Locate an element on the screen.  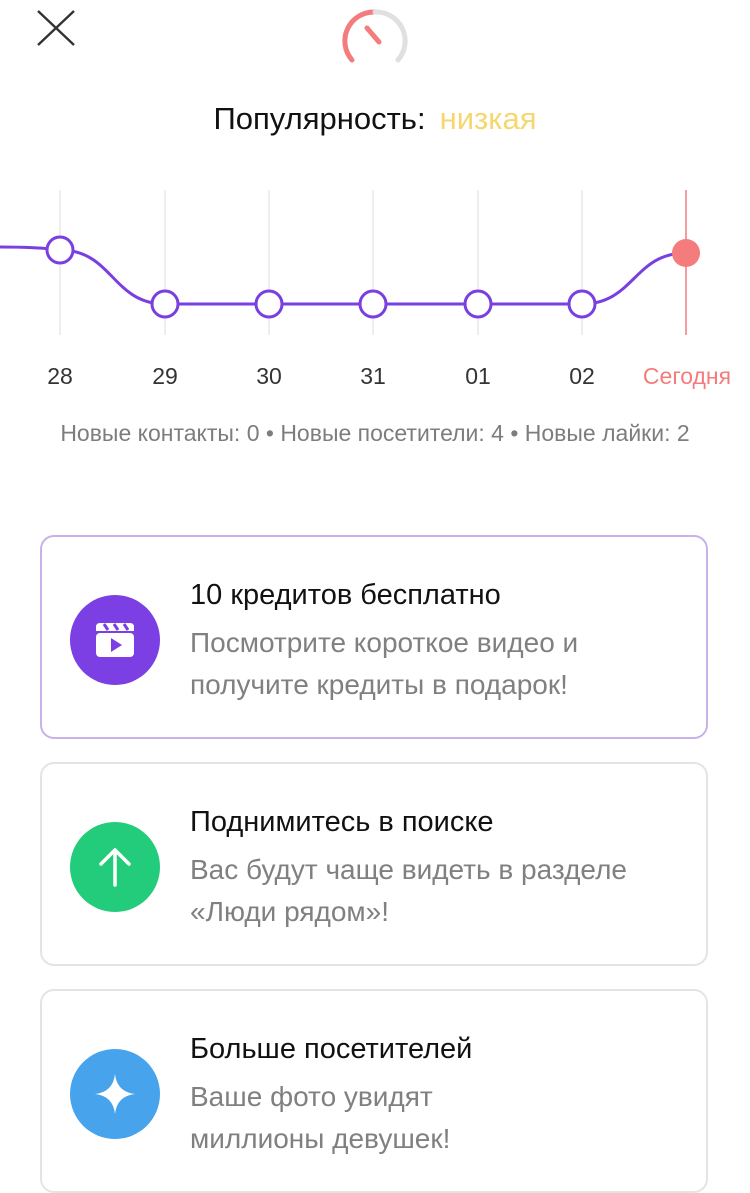
popularity-gauge-icon is located at coordinates (375, 41).